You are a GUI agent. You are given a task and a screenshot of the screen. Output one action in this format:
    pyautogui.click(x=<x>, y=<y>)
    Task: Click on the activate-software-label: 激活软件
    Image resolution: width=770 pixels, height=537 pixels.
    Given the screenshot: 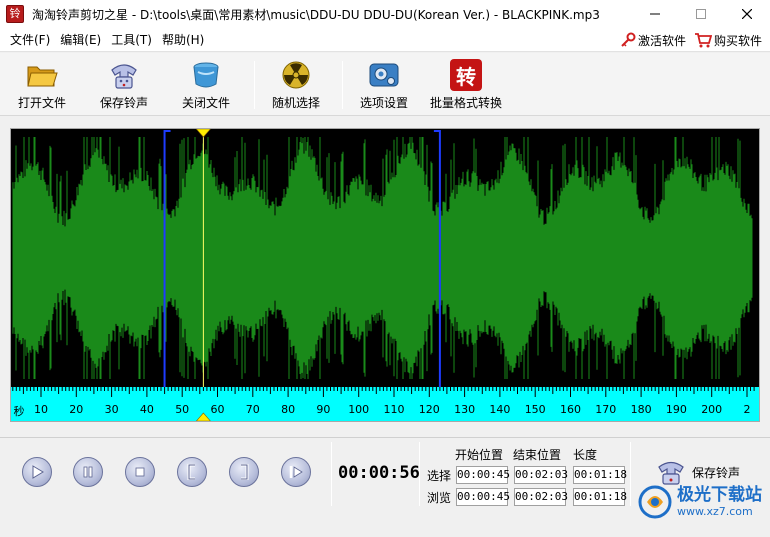 What is the action you would take?
    pyautogui.click(x=661, y=40)
    